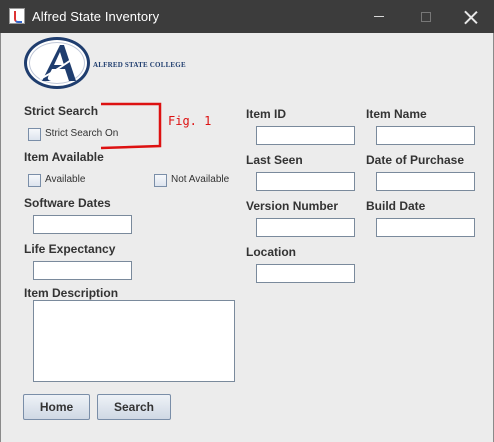  Describe the element at coordinates (81, 133) in the screenshot. I see `strict-search-checkbox-label: Strict Search On` at that location.